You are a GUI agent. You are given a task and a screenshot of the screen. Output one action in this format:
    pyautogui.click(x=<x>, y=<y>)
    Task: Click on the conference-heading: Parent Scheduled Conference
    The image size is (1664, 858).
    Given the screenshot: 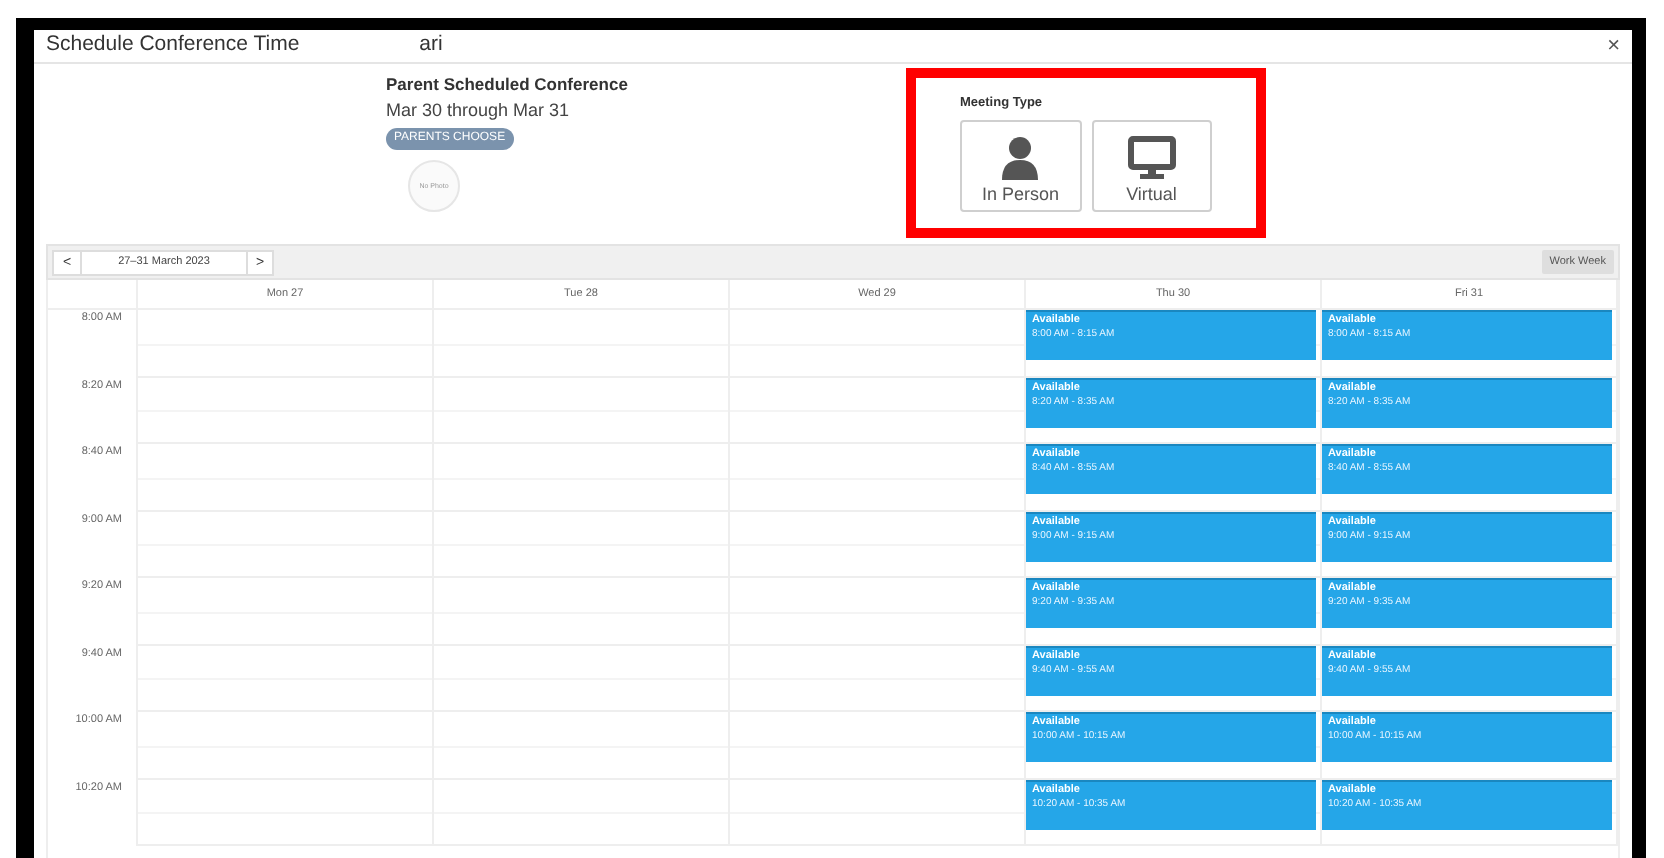 What is the action you would take?
    pyautogui.click(x=507, y=85)
    